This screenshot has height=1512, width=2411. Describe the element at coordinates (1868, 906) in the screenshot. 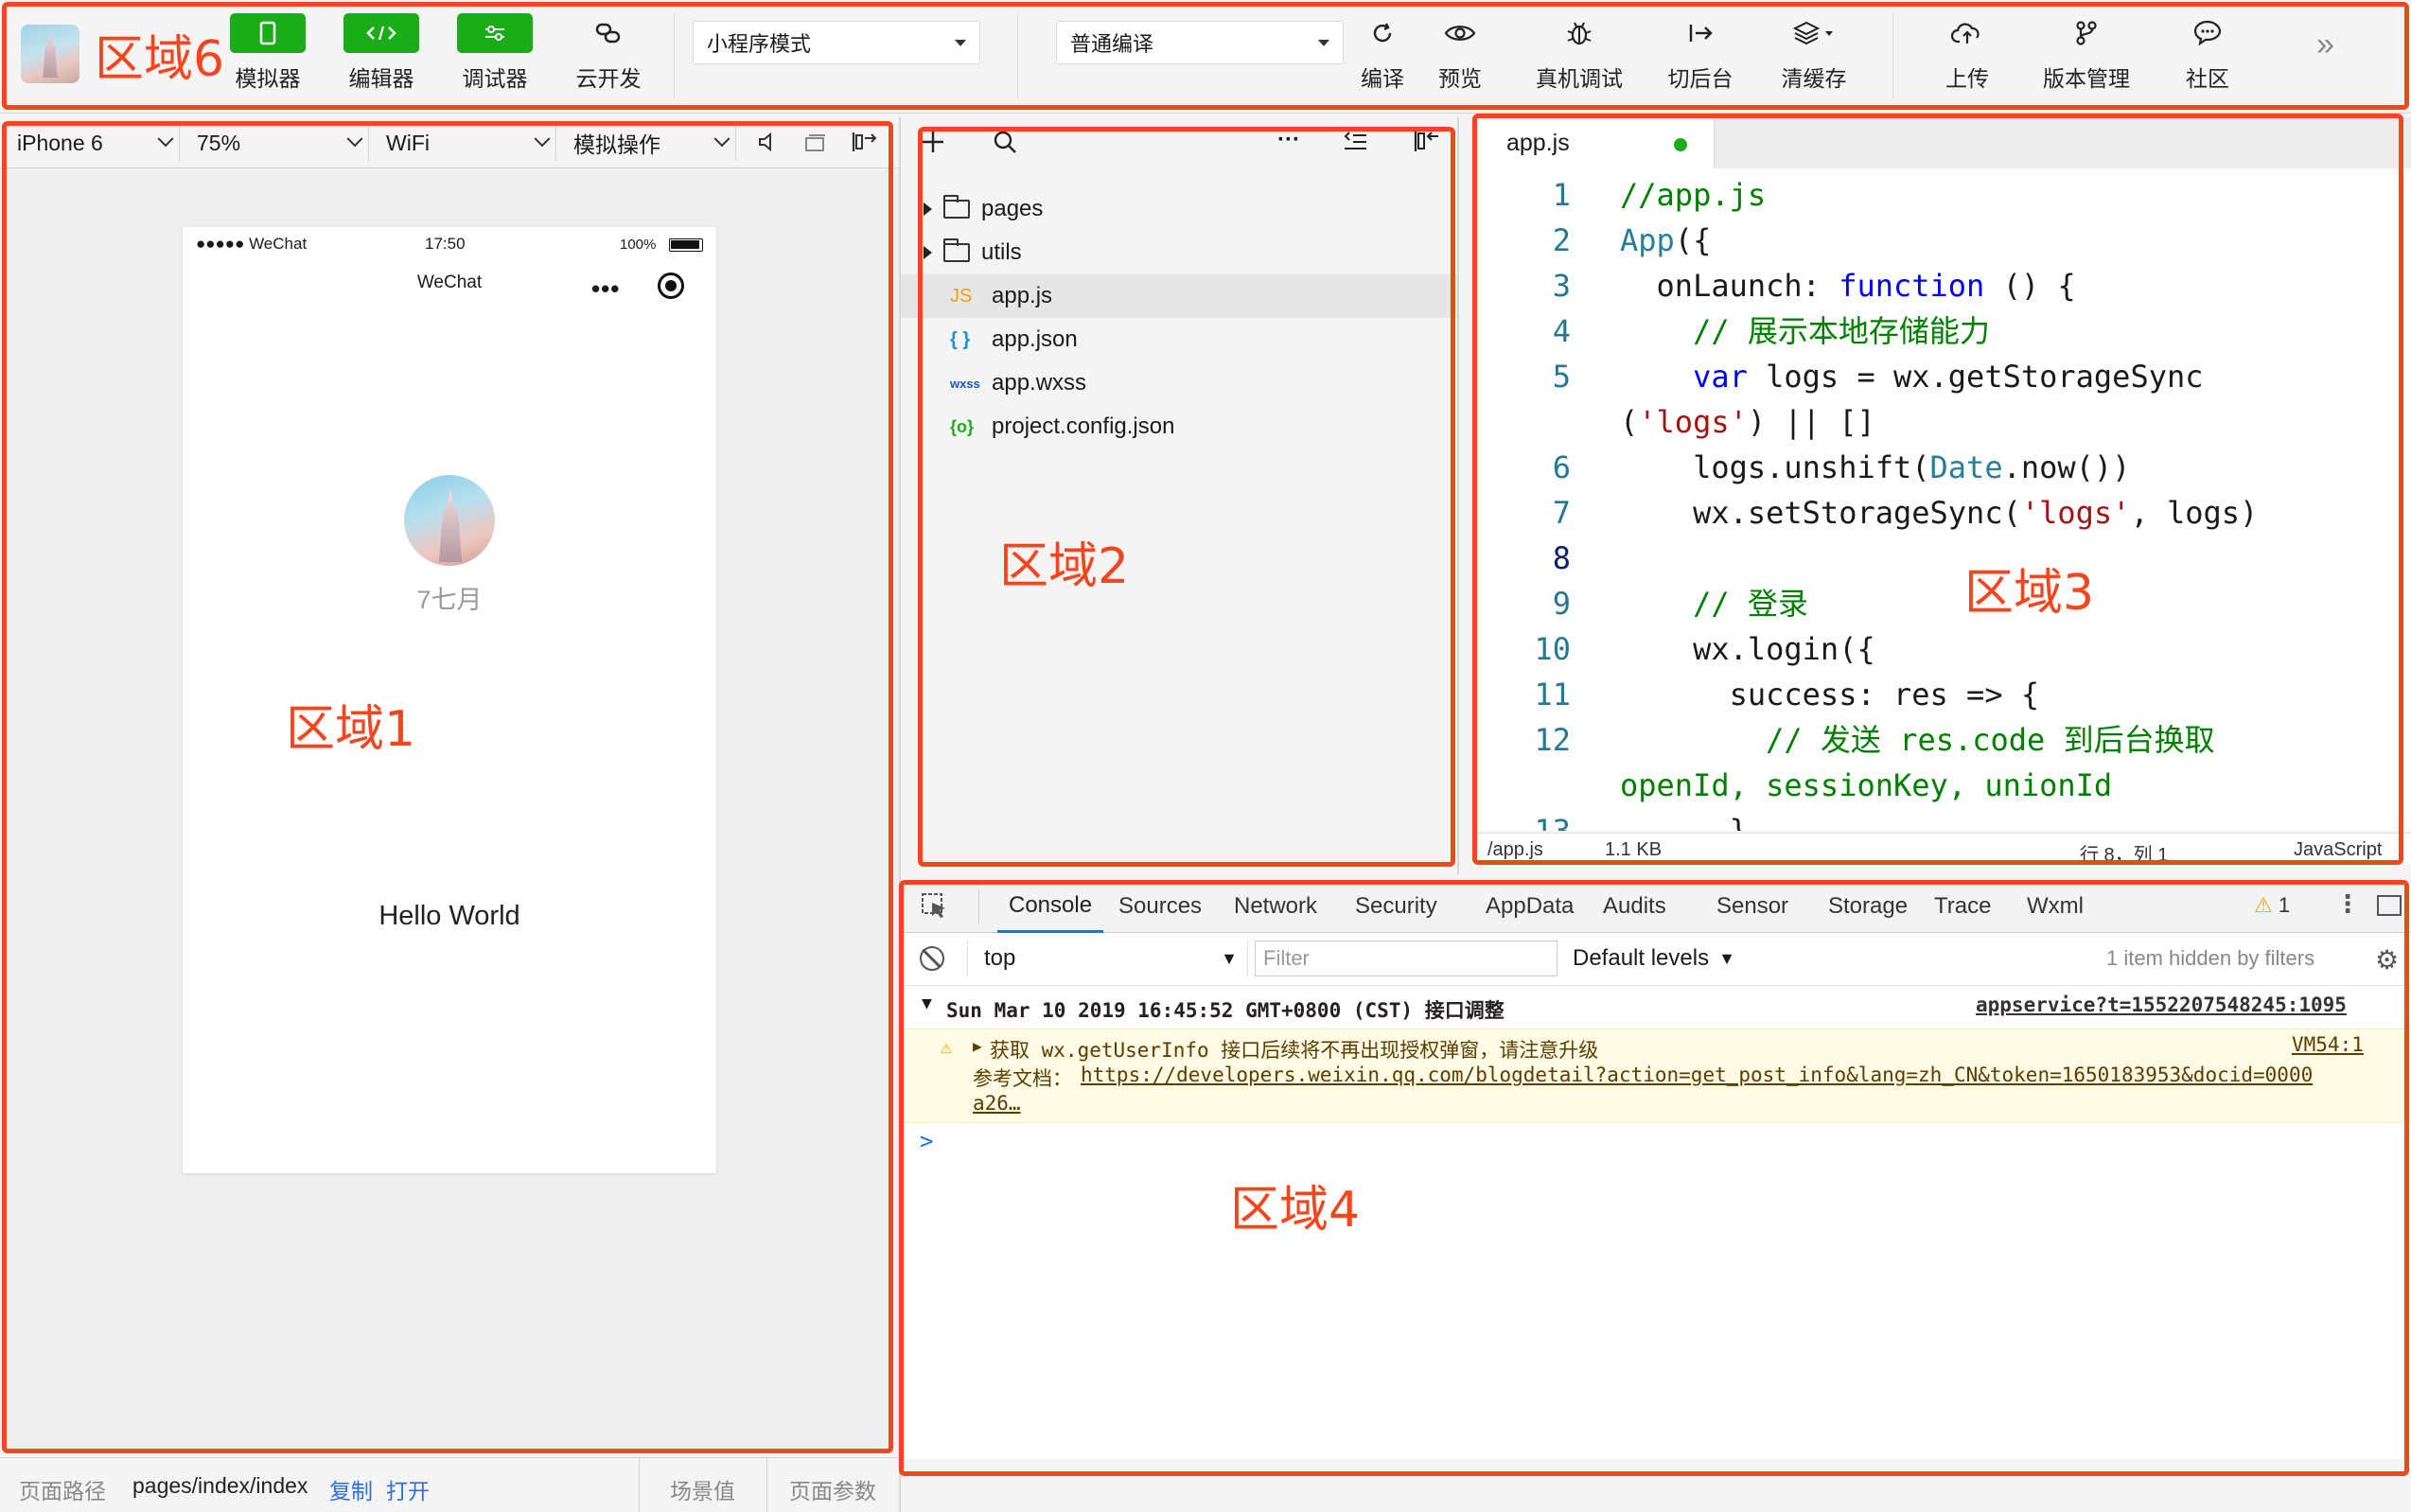

I see `tab-storage: Storage` at that location.